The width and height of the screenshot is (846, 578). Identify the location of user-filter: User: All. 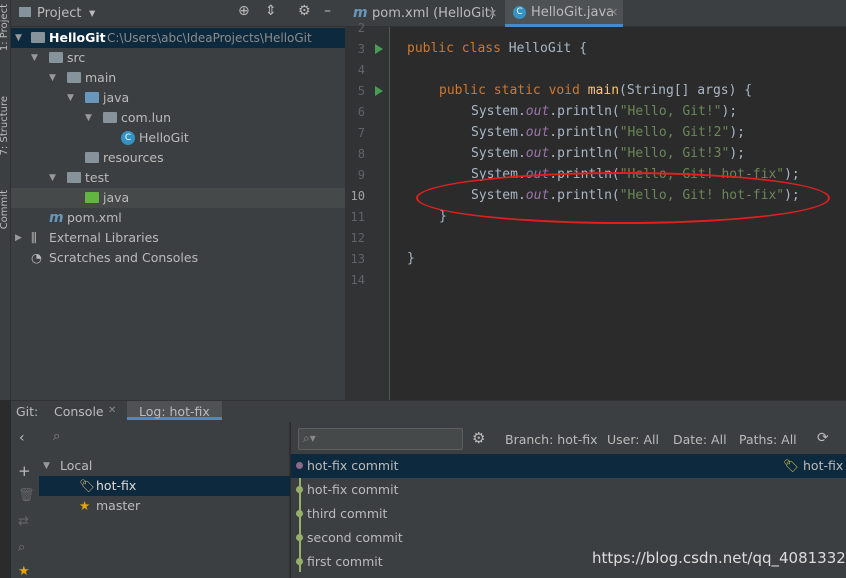
(633, 439).